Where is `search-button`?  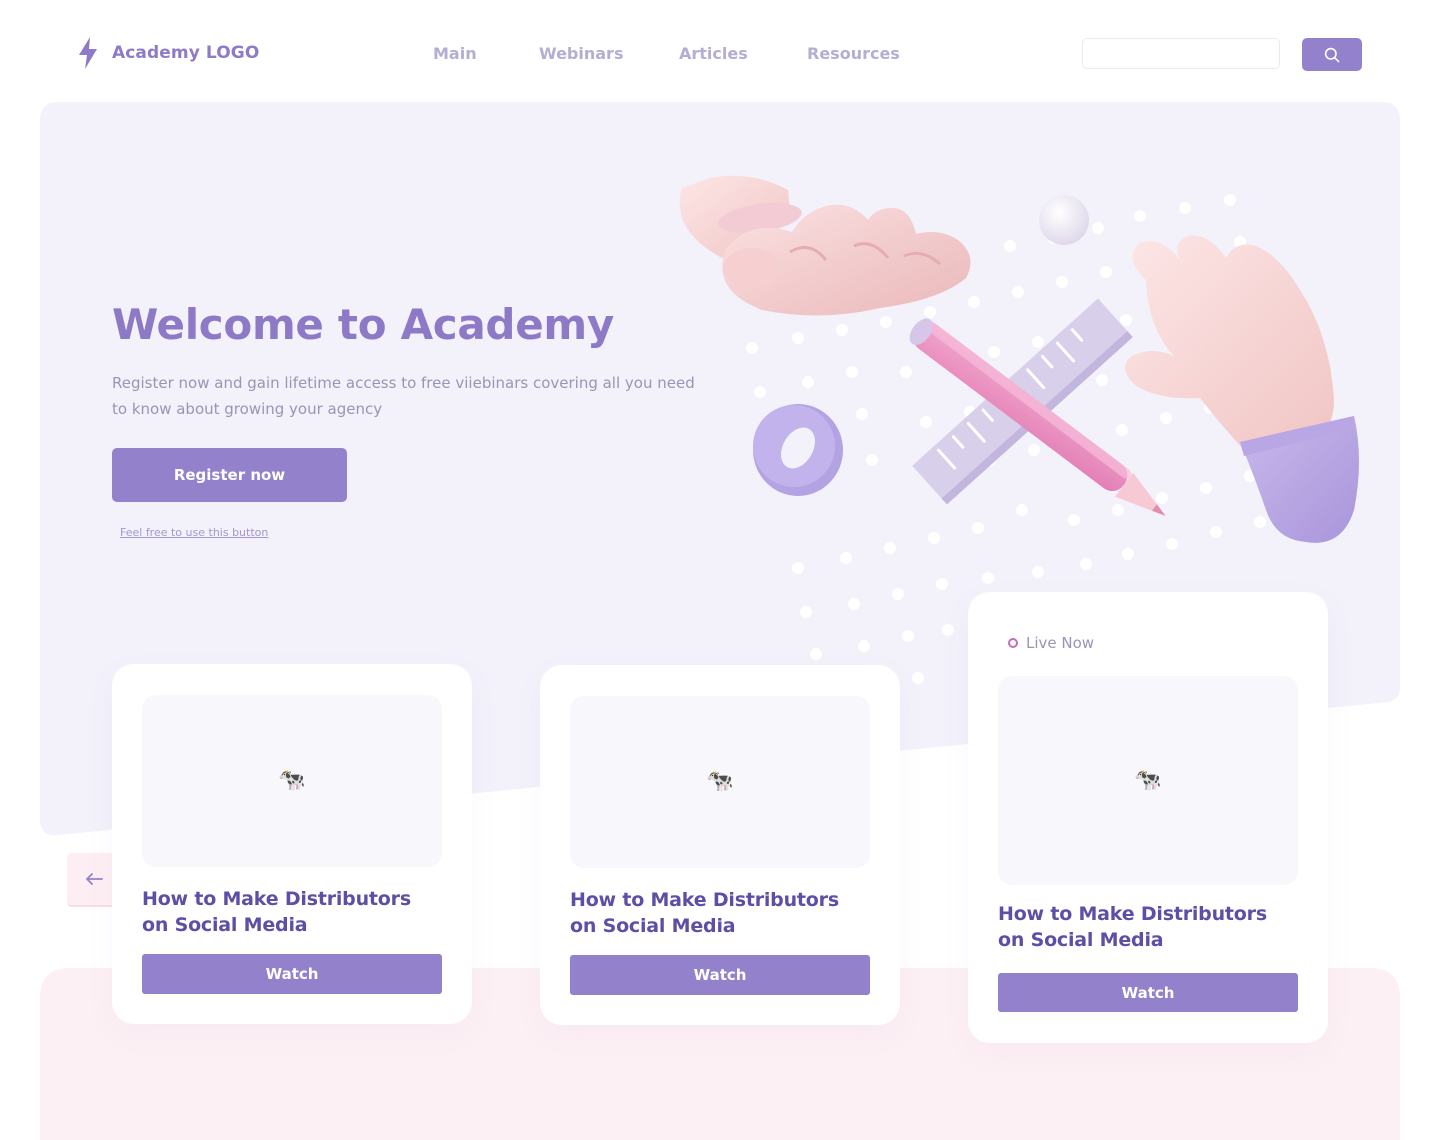 search-button is located at coordinates (1332, 54).